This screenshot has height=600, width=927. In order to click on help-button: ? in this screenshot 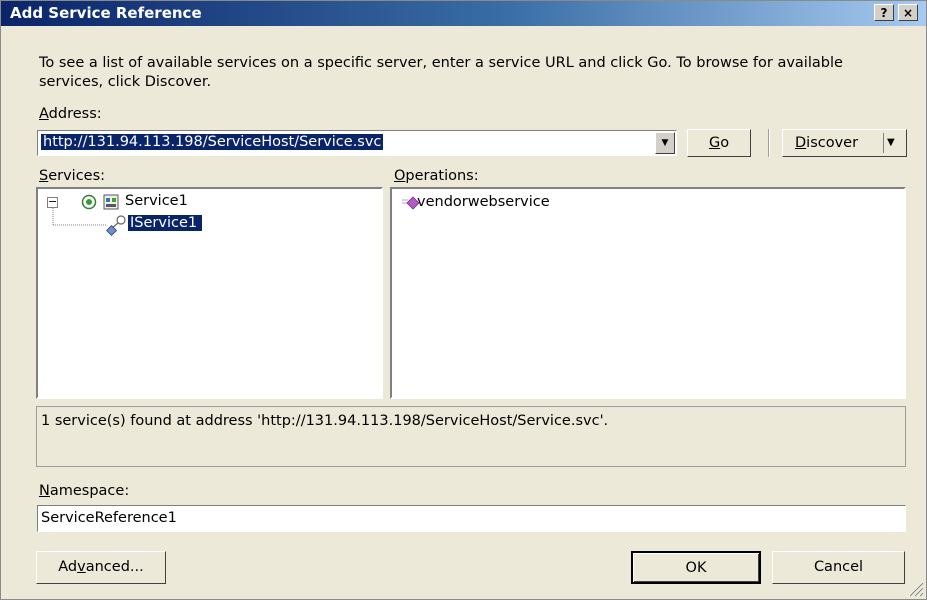, I will do `click(884, 12)`.